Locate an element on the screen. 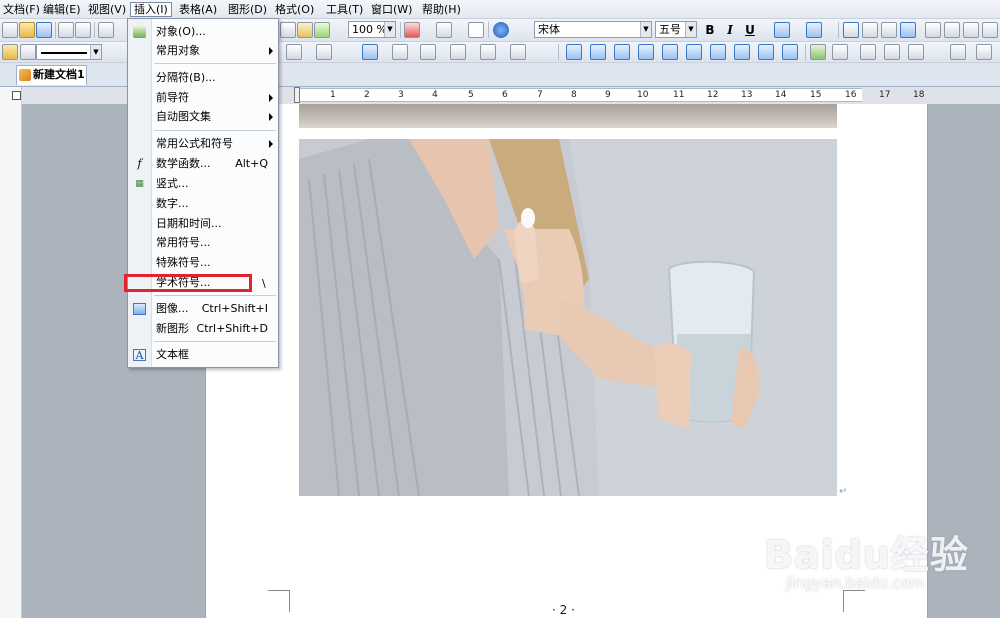 The width and height of the screenshot is (1000, 618). align-center-icon is located at coordinates (870, 30).